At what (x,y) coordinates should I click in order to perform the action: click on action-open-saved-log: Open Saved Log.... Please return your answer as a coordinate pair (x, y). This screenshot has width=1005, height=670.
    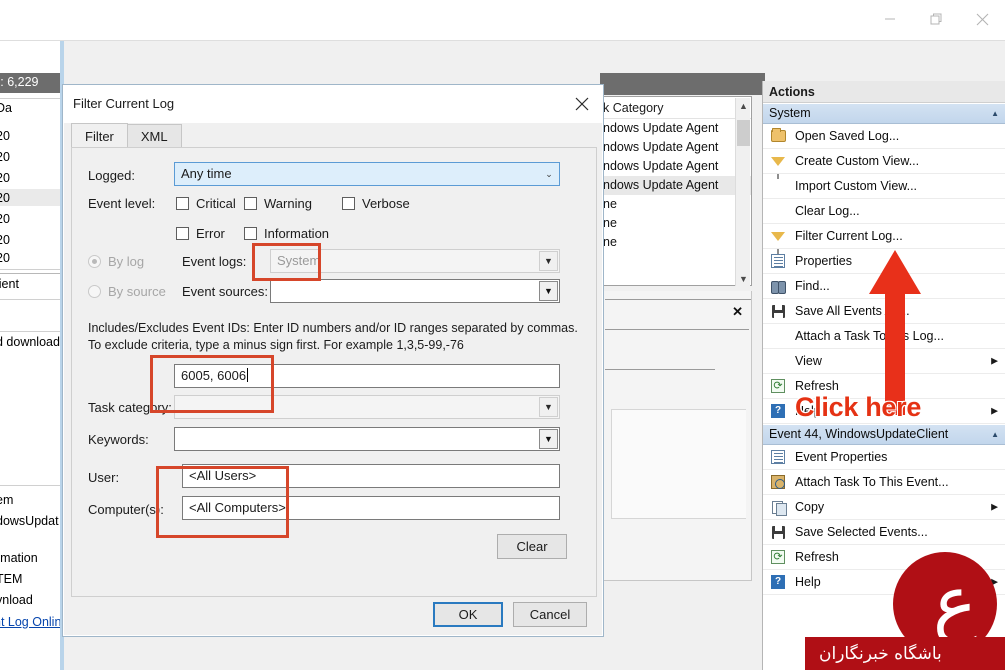
    Looking at the image, I should click on (884, 136).